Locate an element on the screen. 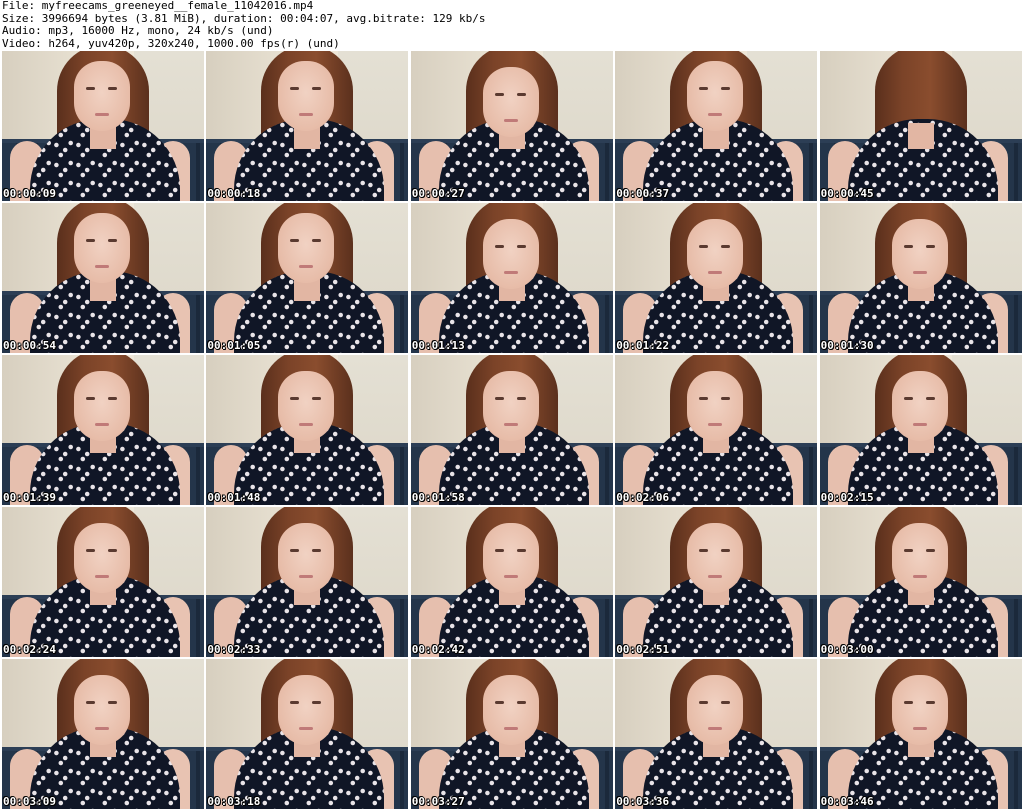 This screenshot has height=811, width=1024. video-frame-thumbnail: 00:01:22 is located at coordinates (716, 278).